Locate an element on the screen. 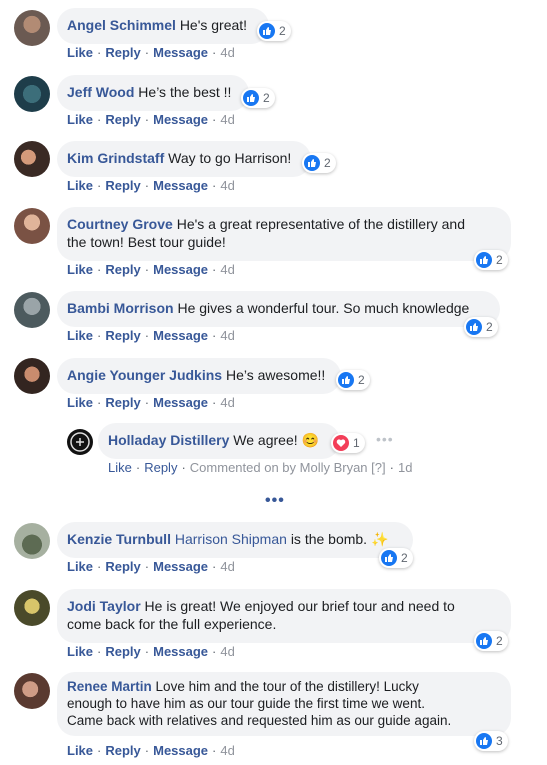  comment-bubble: Angie Younger Judkins He’s awesome!! is located at coordinates (199, 376).